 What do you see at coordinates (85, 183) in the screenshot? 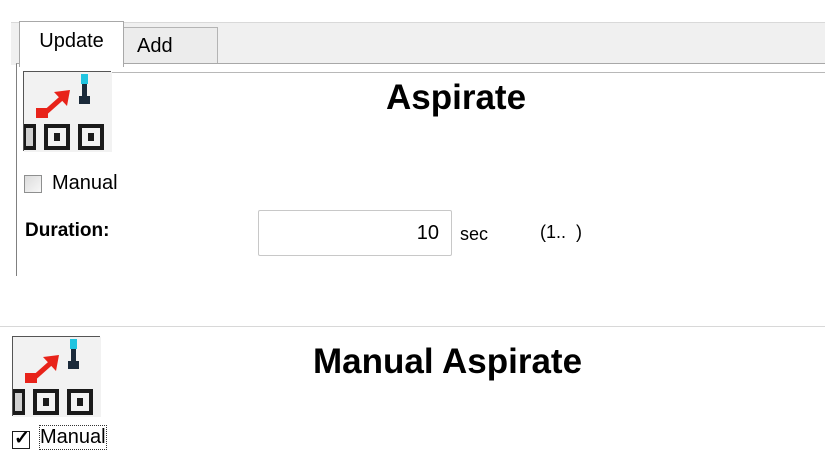
I see `manual-checkbox-label: Manual` at bounding box center [85, 183].